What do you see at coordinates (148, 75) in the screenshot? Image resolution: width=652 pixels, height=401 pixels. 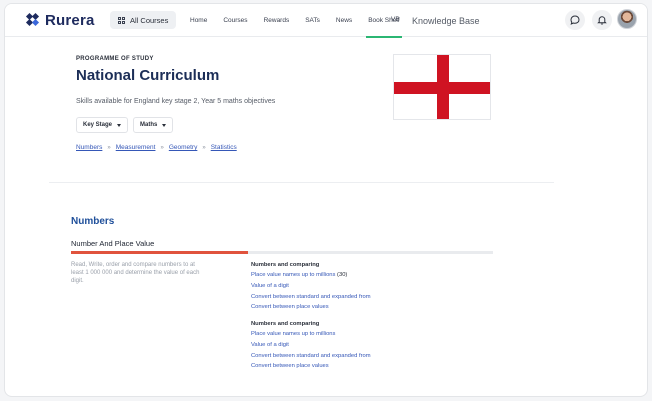 I see `page-title: National Curriculum` at bounding box center [148, 75].